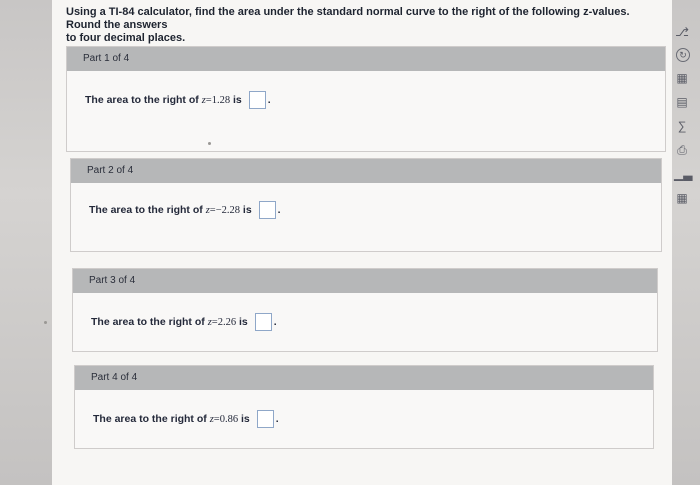 Image resolution: width=700 pixels, height=485 pixels. Describe the element at coordinates (682, 32) in the screenshot. I see `key-icon: ⎇` at that location.